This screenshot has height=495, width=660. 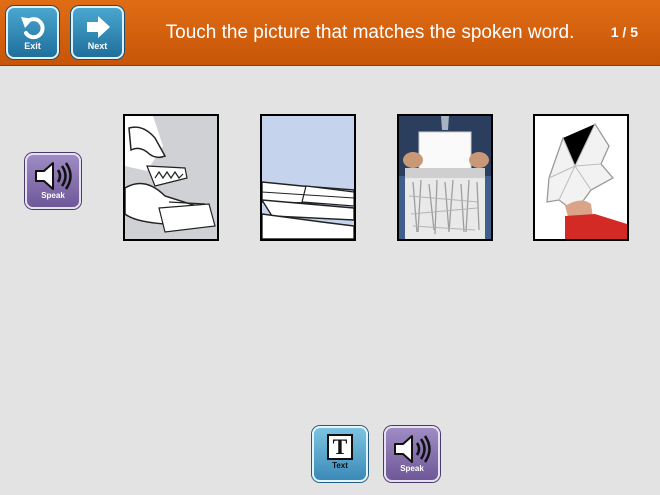 I want to click on tearing-paper-picture, so click(x=171, y=177).